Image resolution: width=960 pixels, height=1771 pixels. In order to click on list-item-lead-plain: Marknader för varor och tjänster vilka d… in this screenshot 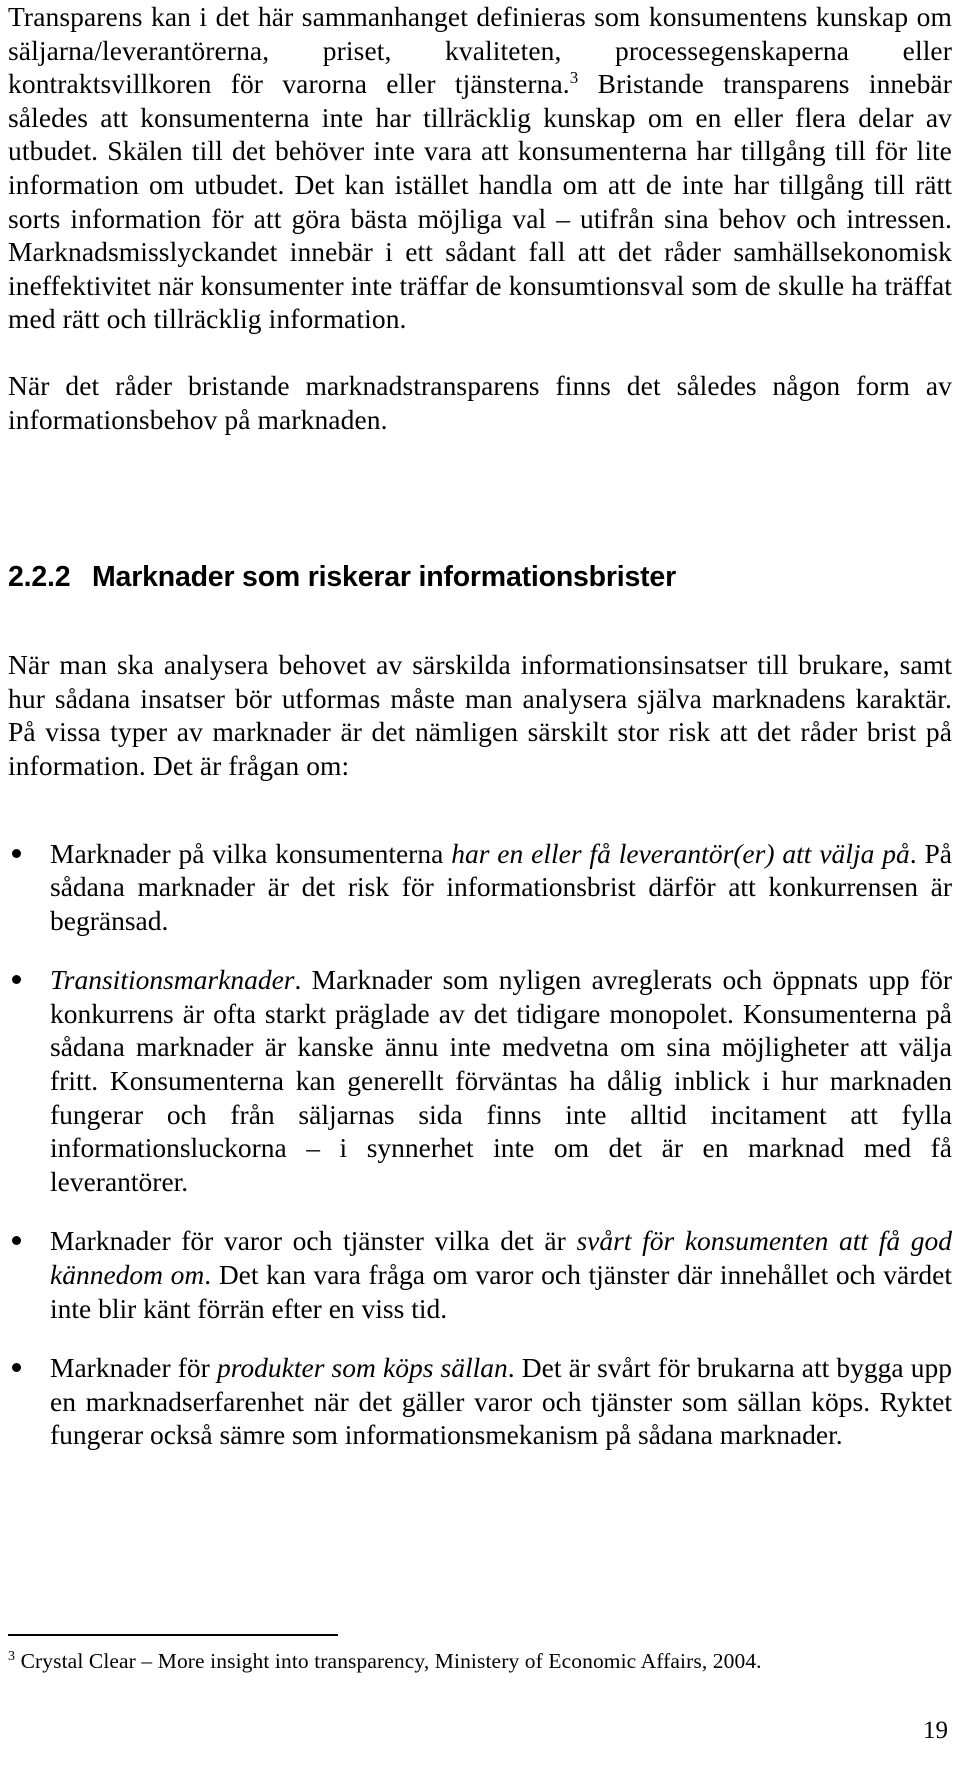, I will do `click(313, 1241)`.